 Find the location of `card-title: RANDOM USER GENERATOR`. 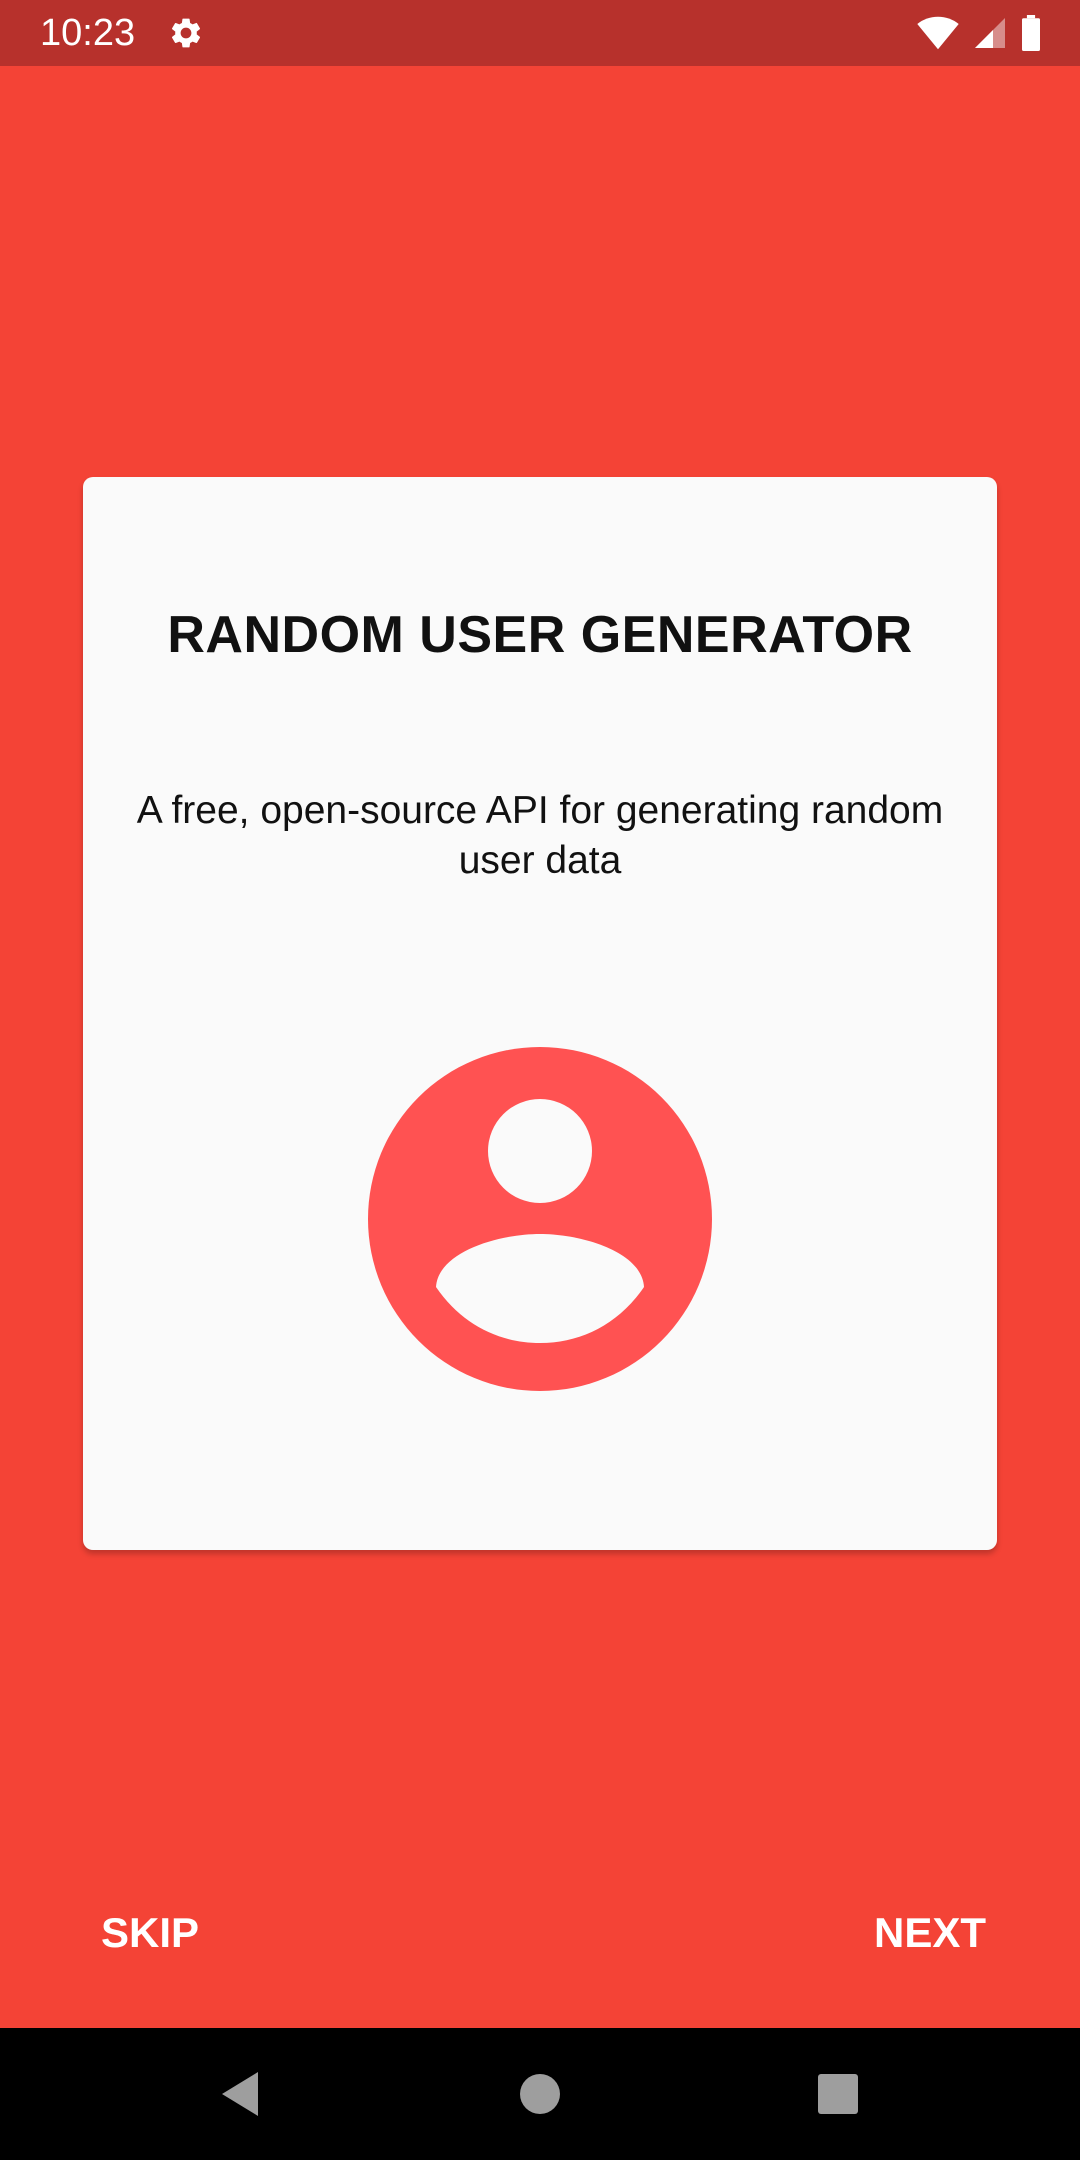

card-title: RANDOM USER GENERATOR is located at coordinates (540, 635).